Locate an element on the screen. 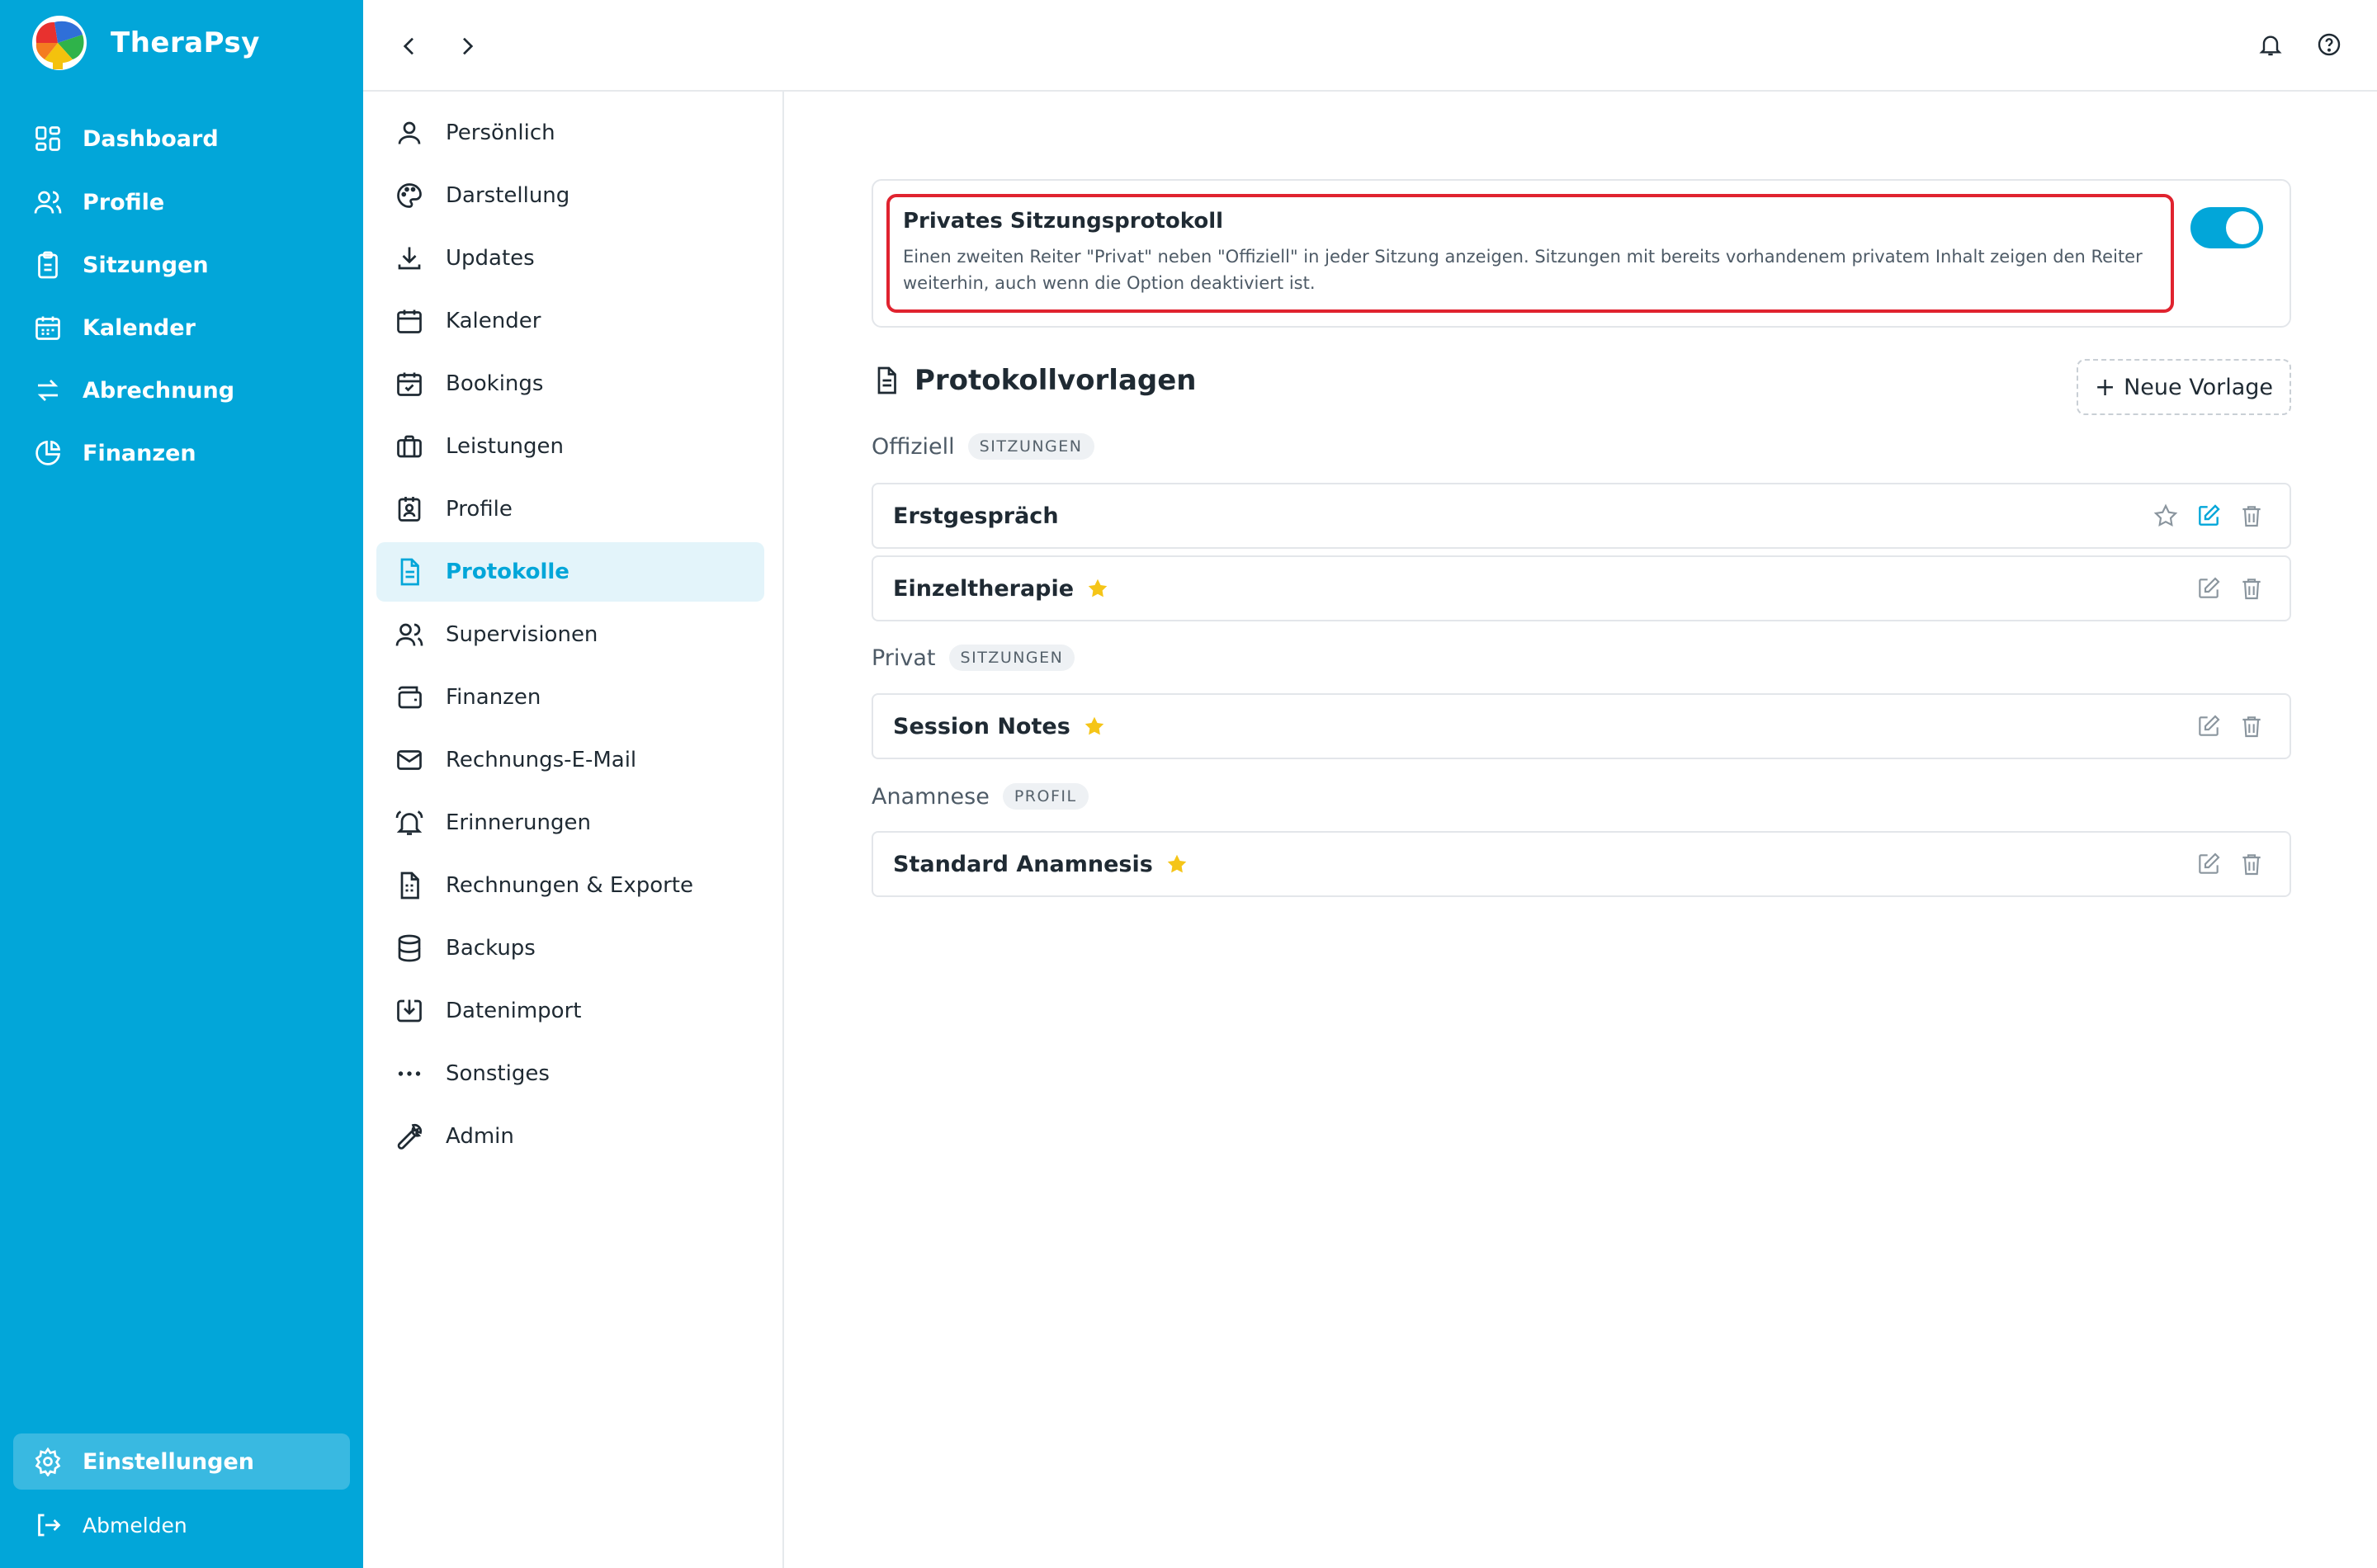 The image size is (2377, 1568). brand: TheraPsy is located at coordinates (142, 43).